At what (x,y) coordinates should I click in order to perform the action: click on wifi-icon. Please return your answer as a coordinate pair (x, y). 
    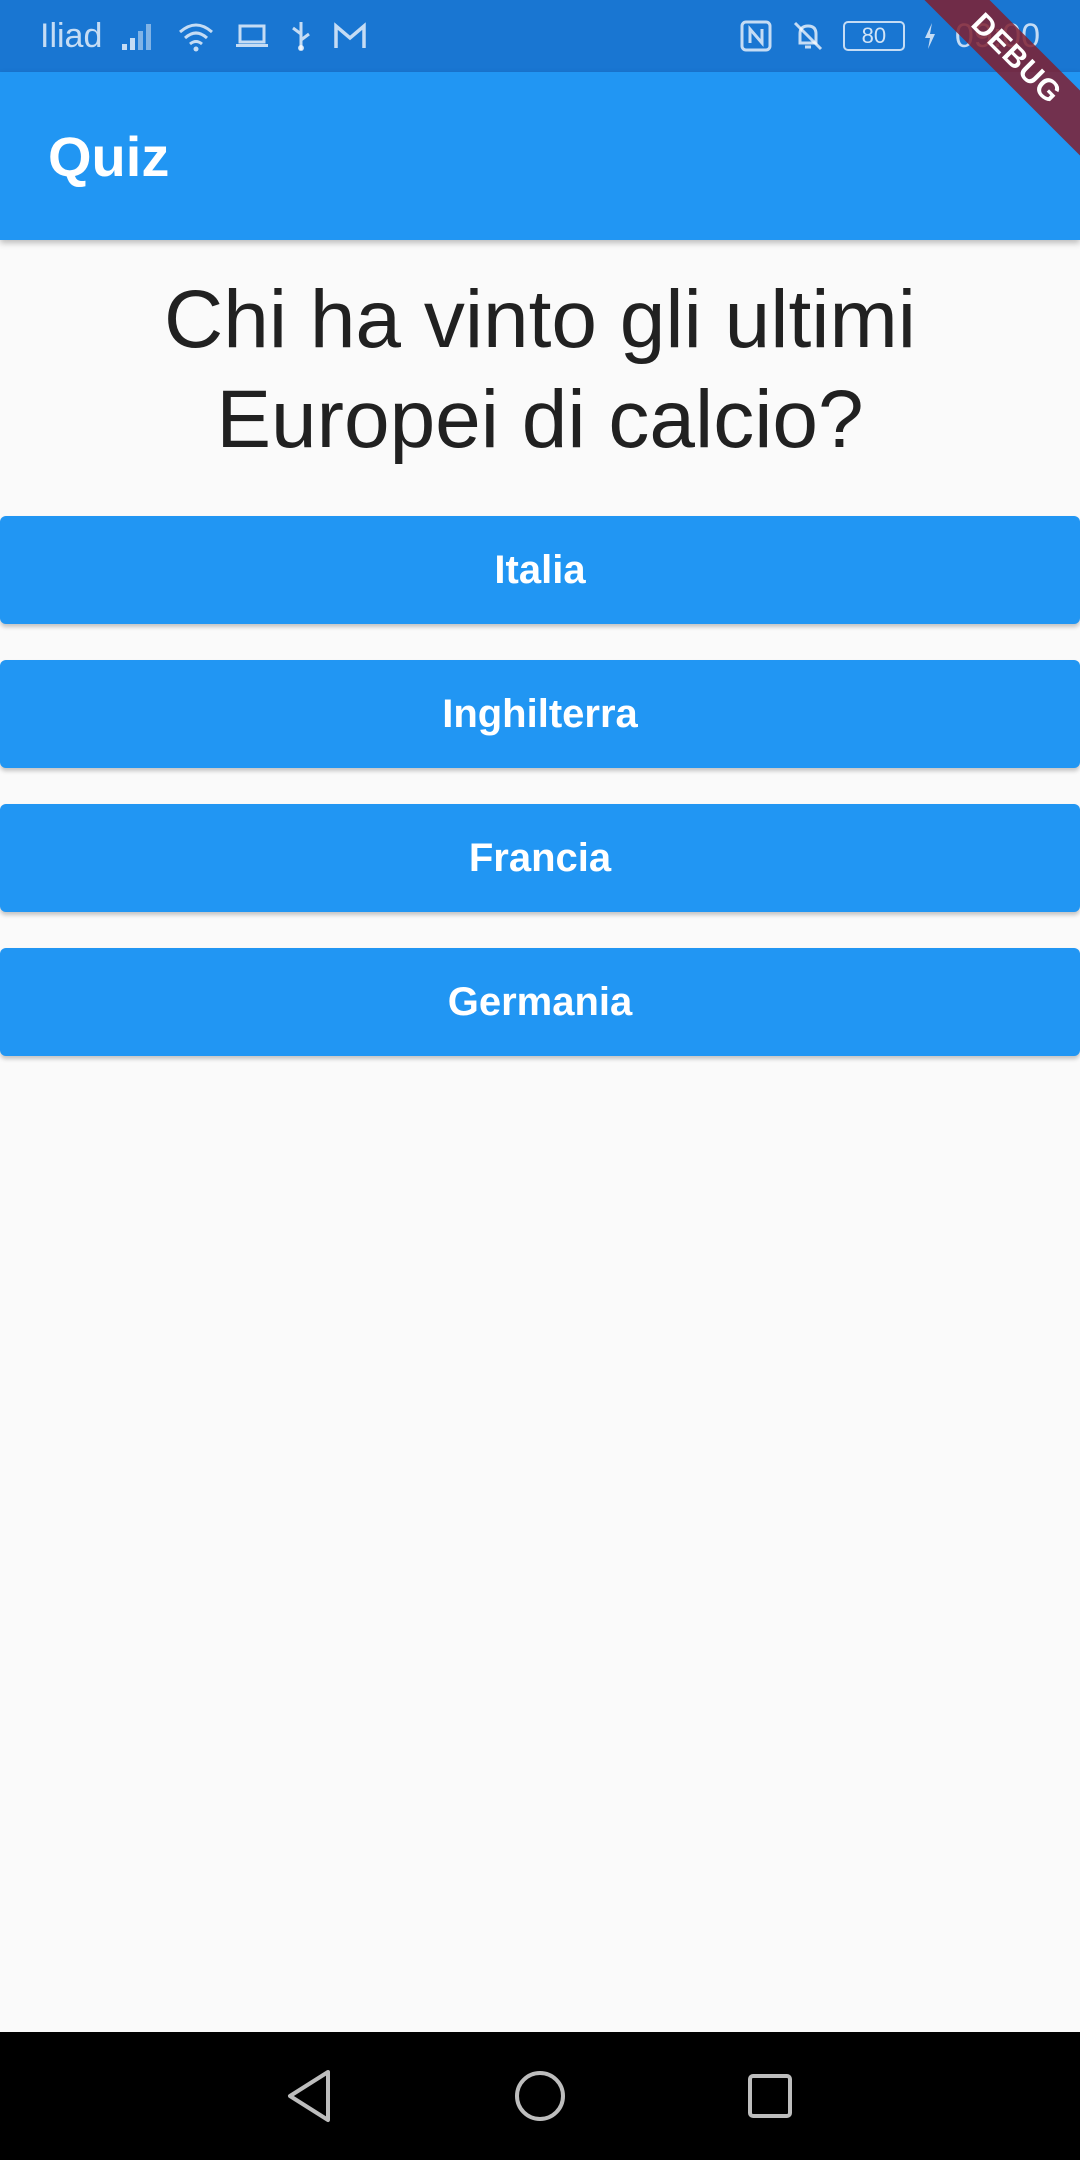
    Looking at the image, I should click on (196, 36).